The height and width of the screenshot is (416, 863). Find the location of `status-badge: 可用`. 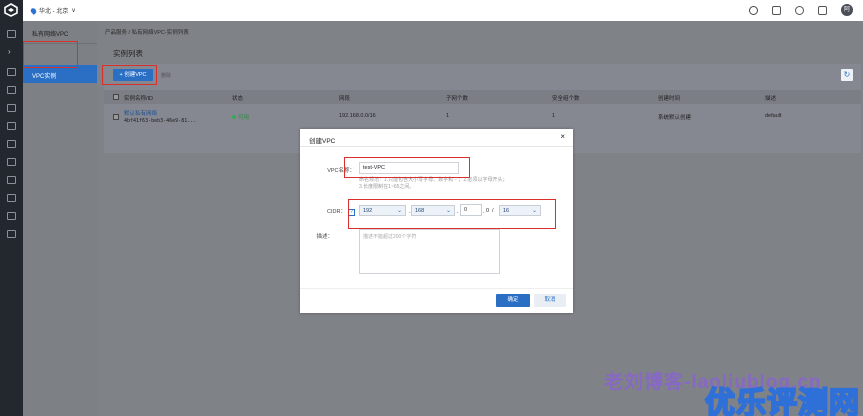

status-badge: 可用 is located at coordinates (240, 117).